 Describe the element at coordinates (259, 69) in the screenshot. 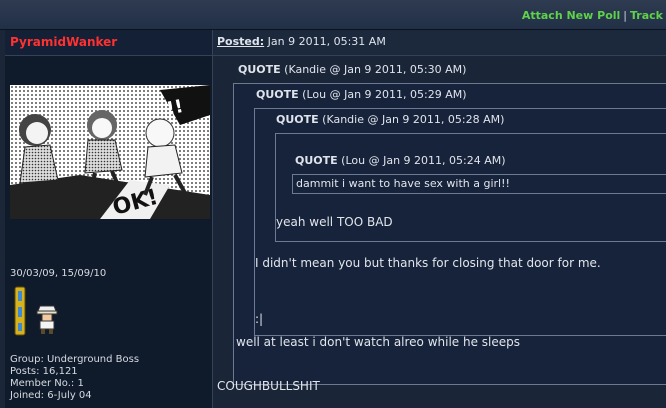

I see `quote-1-label: QUOTE` at that location.